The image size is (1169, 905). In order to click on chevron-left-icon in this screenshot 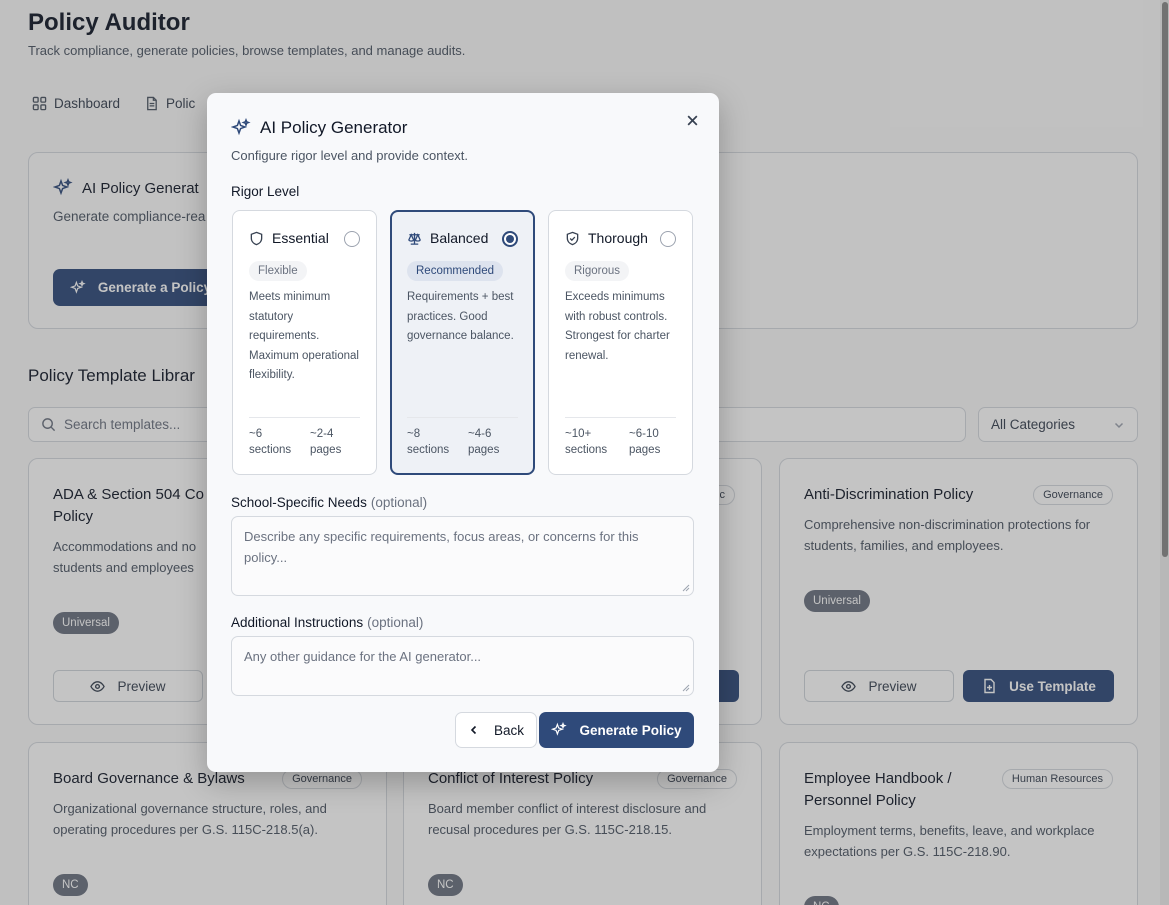, I will do `click(473, 730)`.